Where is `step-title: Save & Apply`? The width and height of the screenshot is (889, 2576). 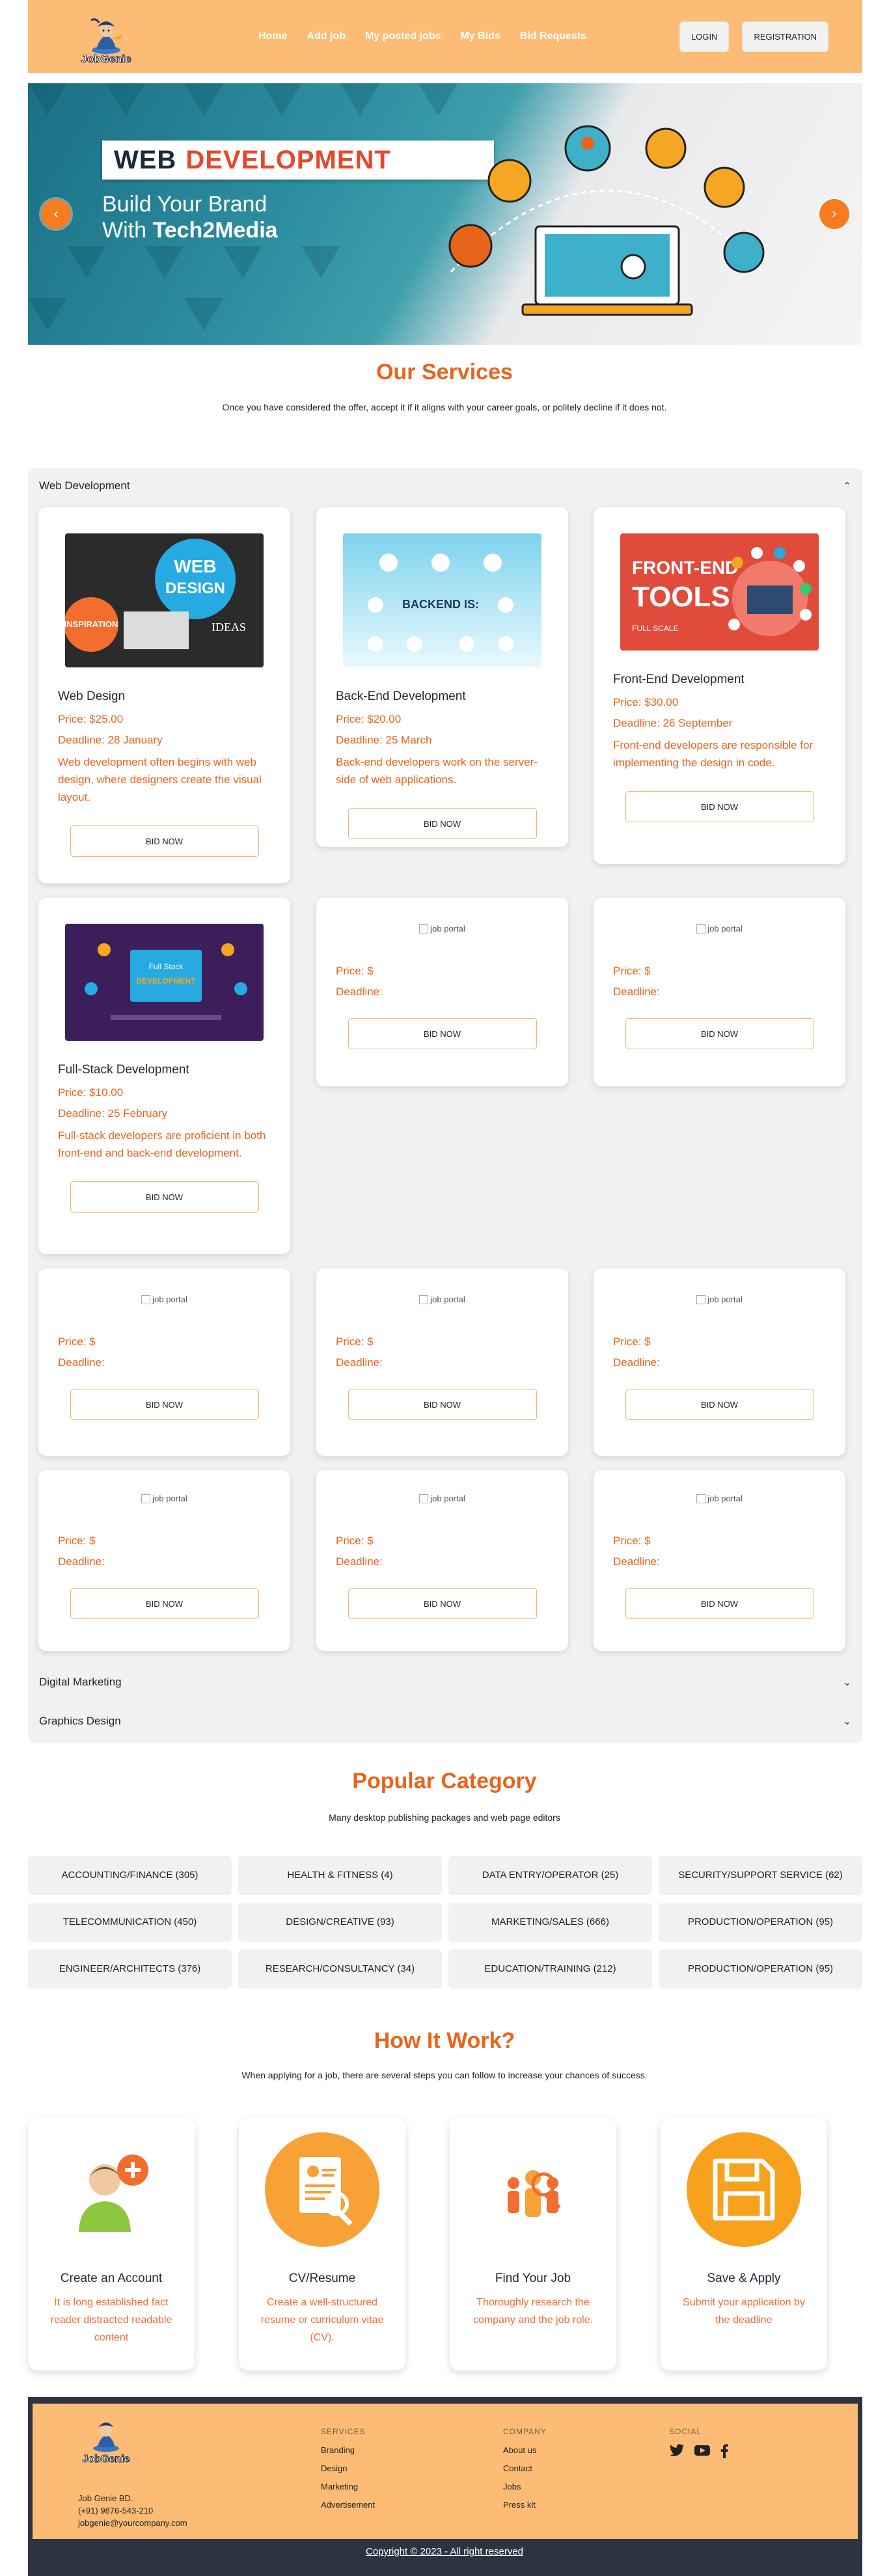 step-title: Save & Apply is located at coordinates (744, 2278).